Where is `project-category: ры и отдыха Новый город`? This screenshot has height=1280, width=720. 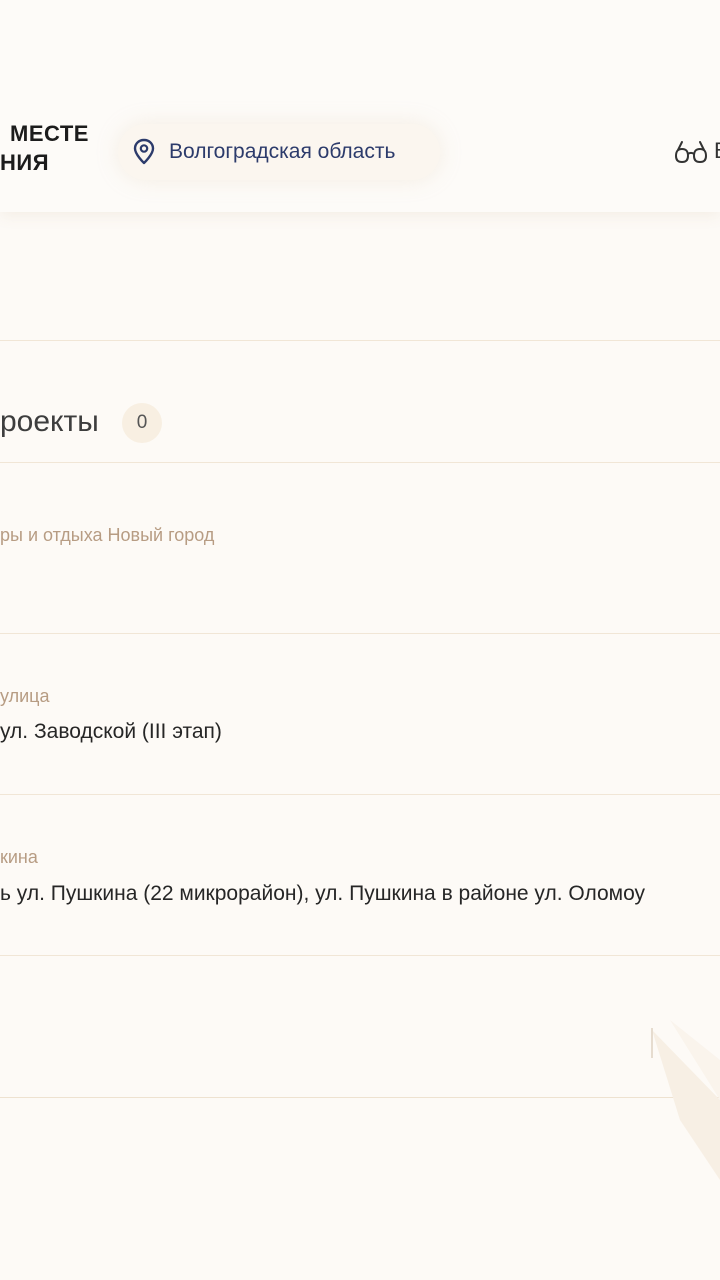 project-category: ры и отдыха Новый город is located at coordinates (107, 535).